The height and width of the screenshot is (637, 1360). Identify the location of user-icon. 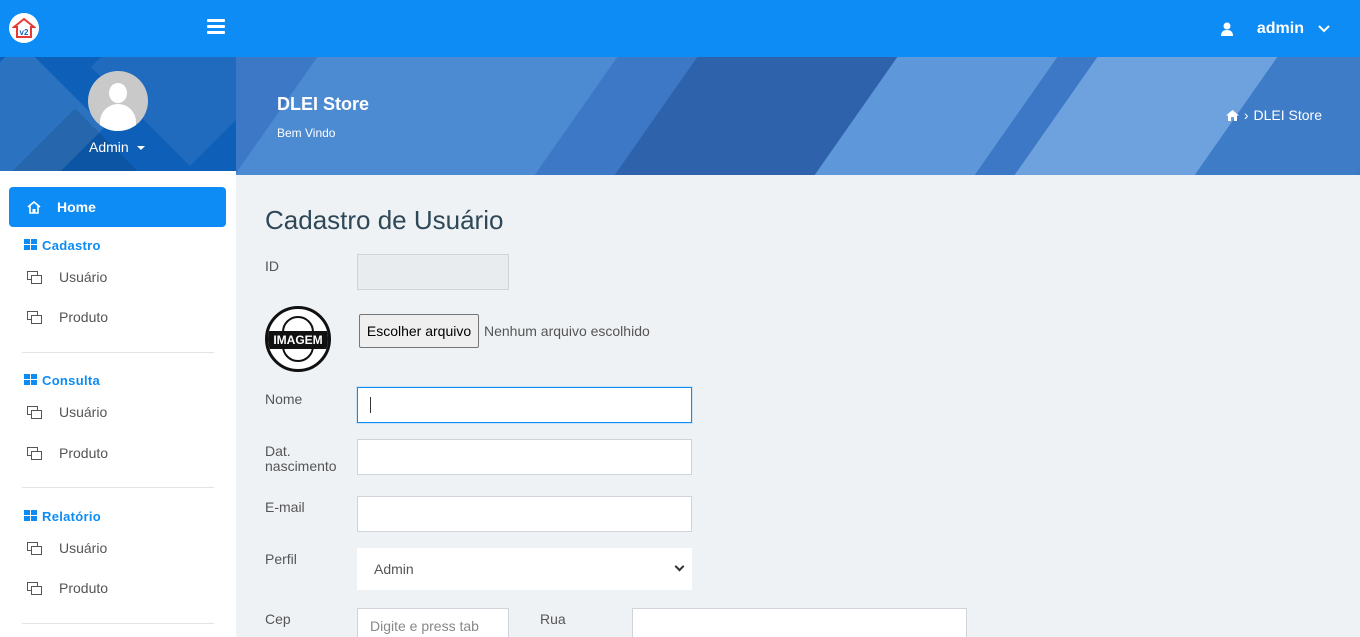
(1226, 29).